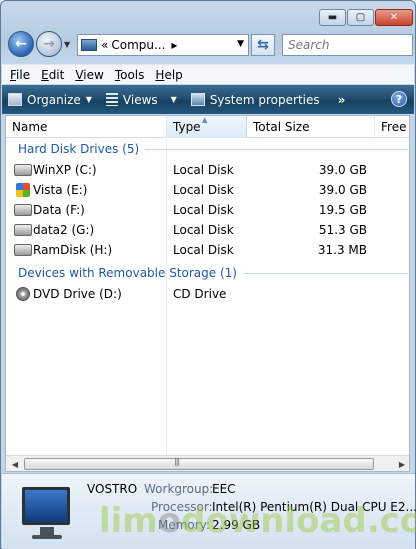  Describe the element at coordinates (77, 294) in the screenshot. I see `item-name: DVD Drive (D:)` at that location.